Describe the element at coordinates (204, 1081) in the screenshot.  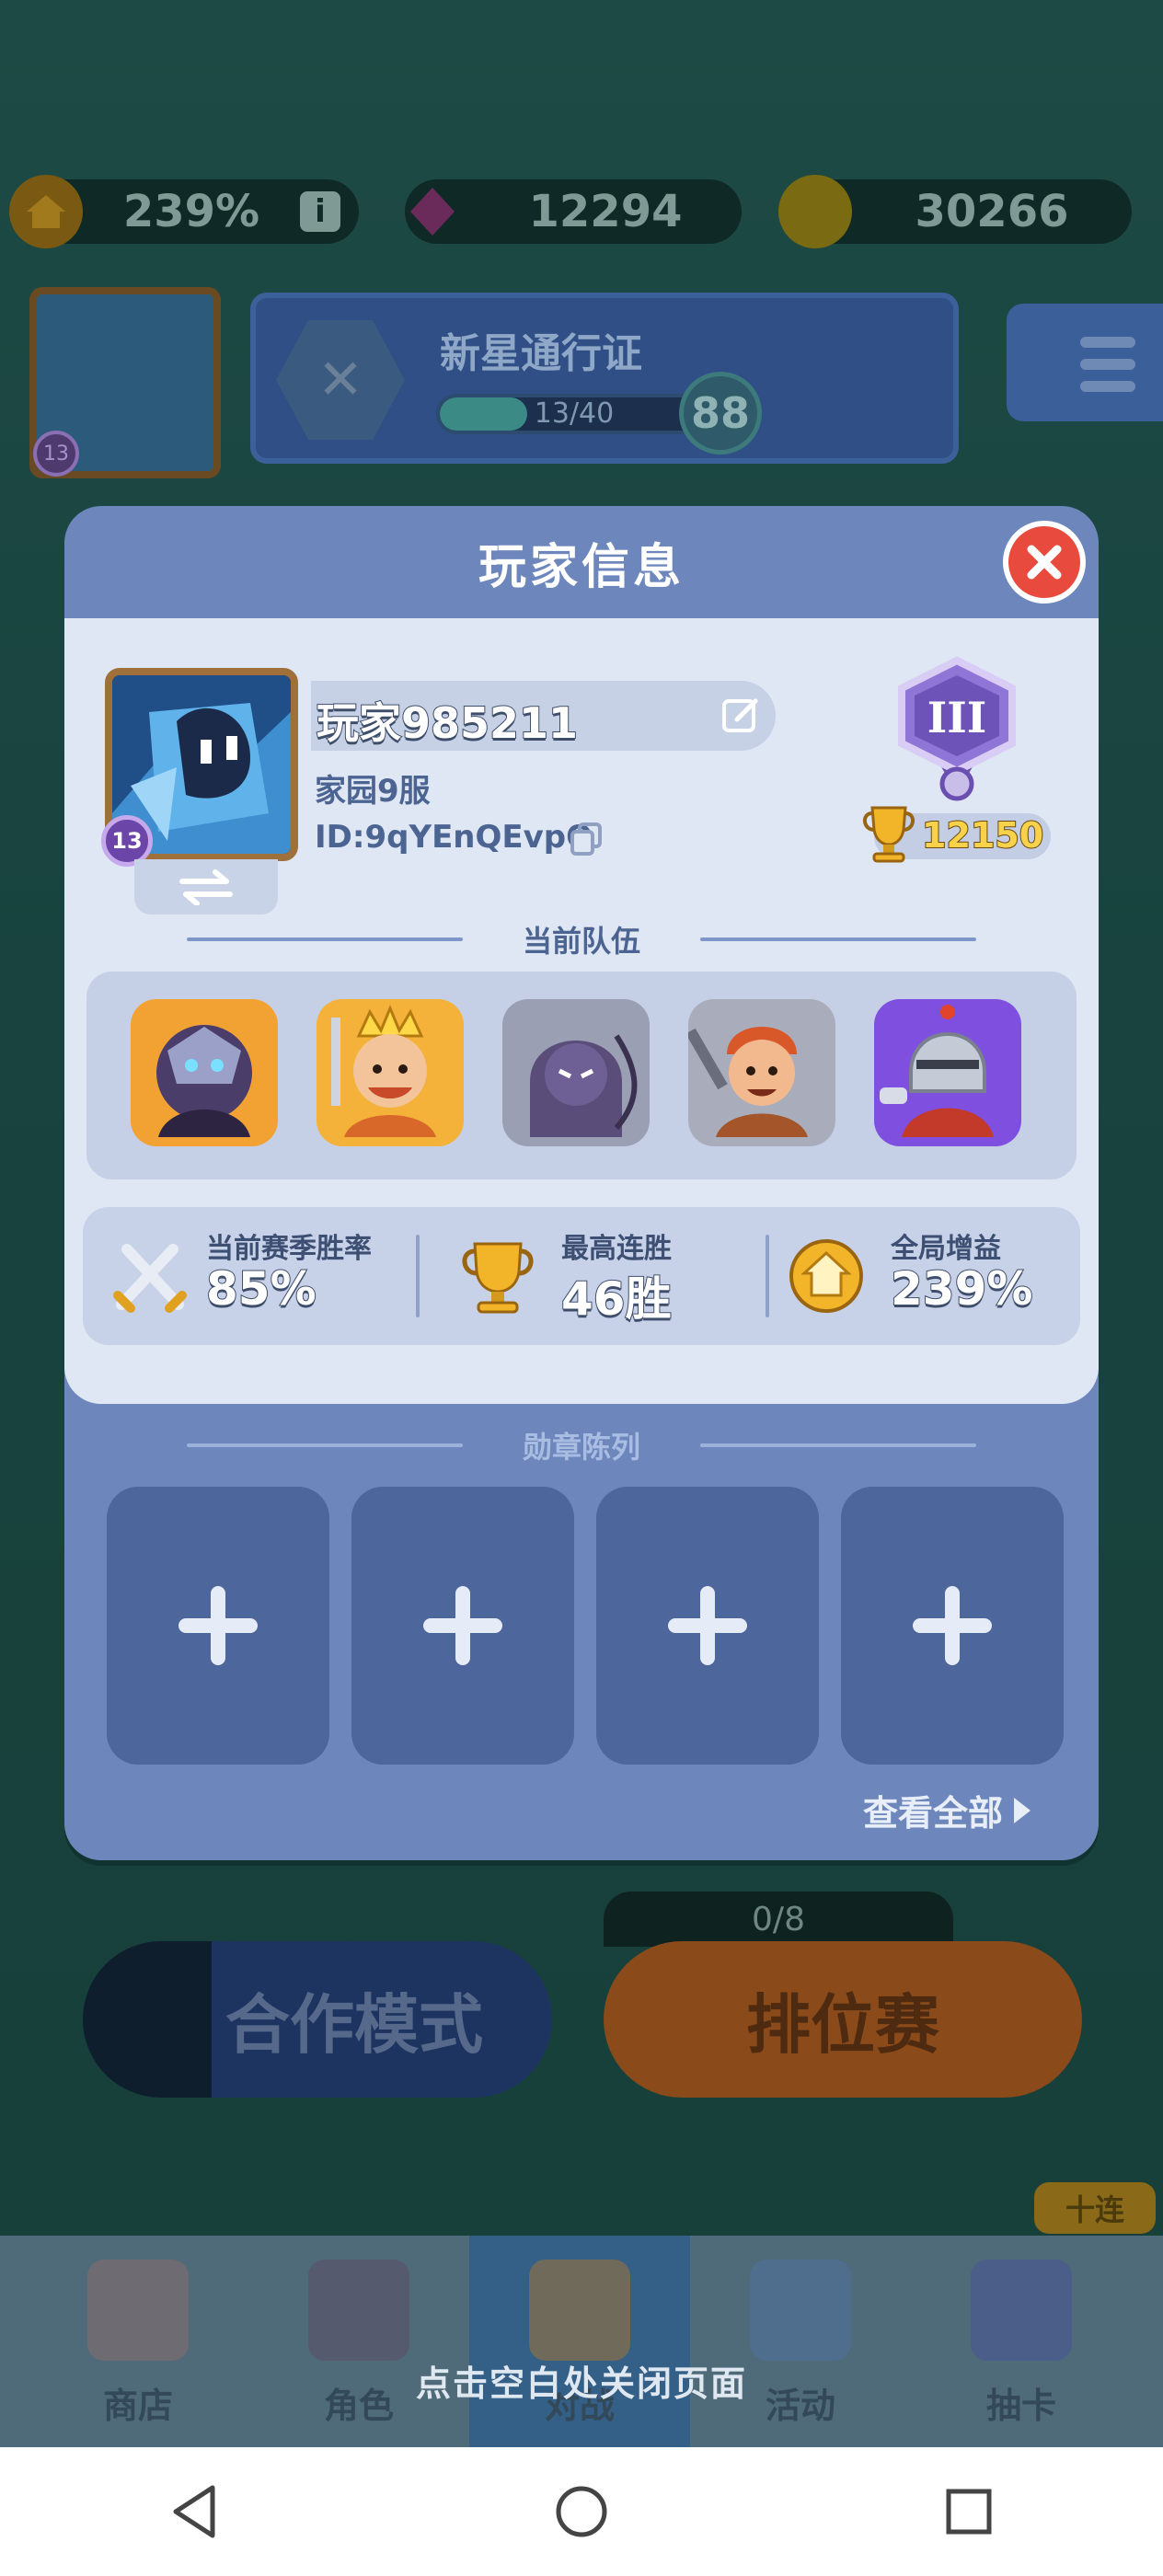
I see `dark-knight-portrait` at that location.